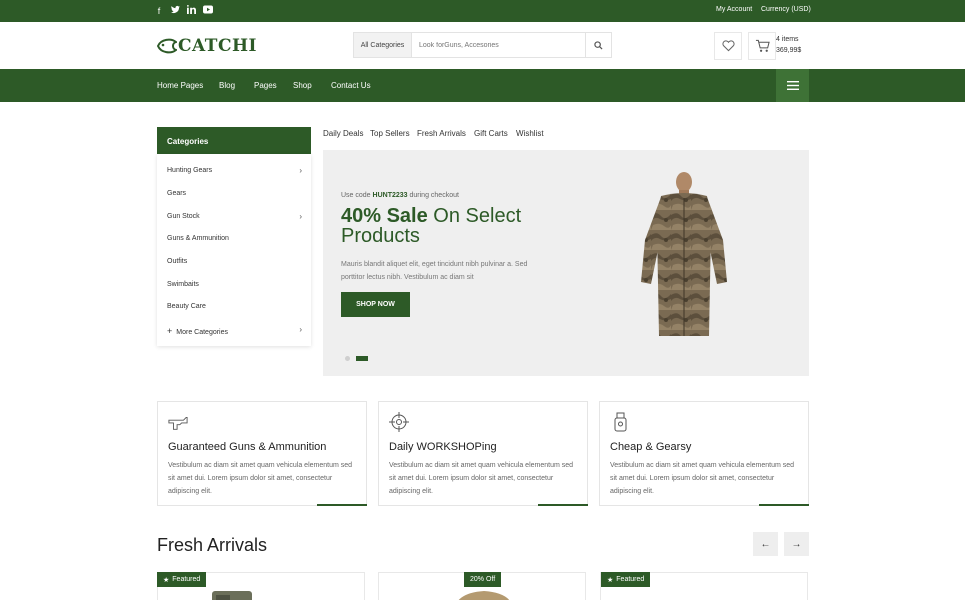 Image resolution: width=965 pixels, height=600 pixels. I want to click on heart-icon, so click(728, 46).